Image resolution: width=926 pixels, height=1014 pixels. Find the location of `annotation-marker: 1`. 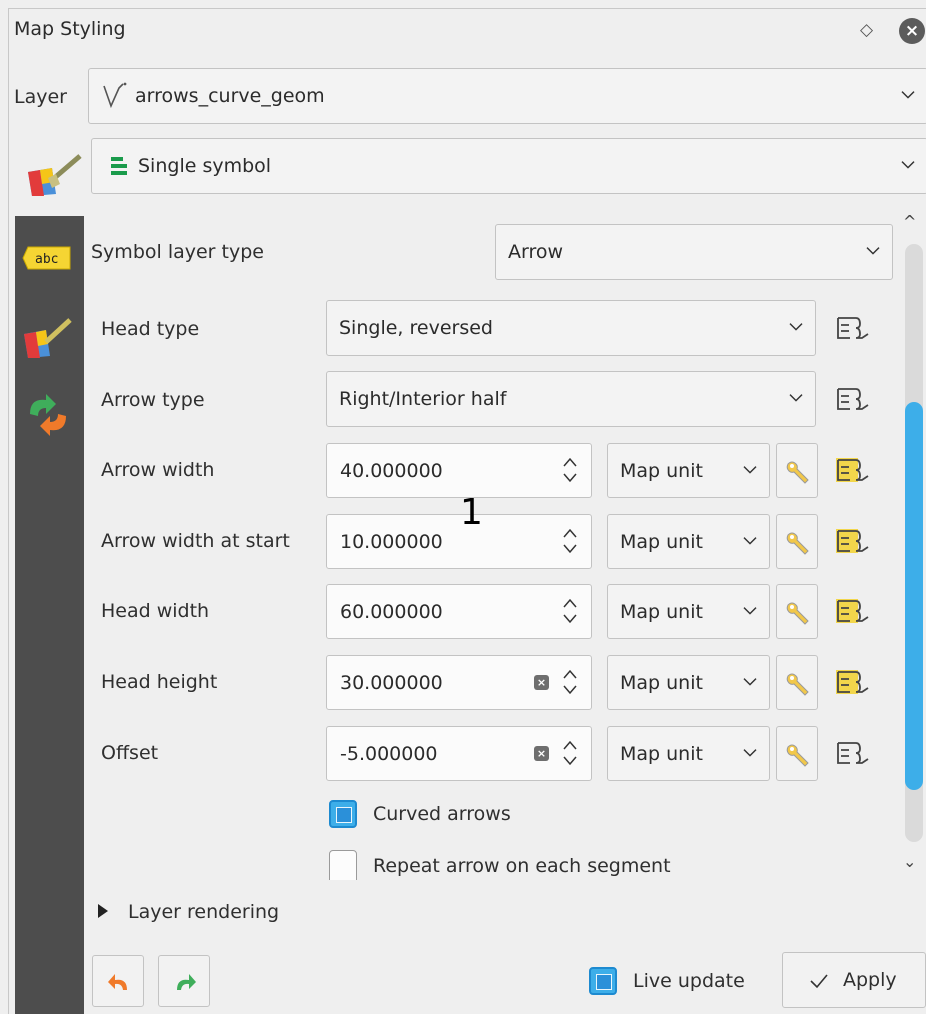

annotation-marker: 1 is located at coordinates (471, 512).